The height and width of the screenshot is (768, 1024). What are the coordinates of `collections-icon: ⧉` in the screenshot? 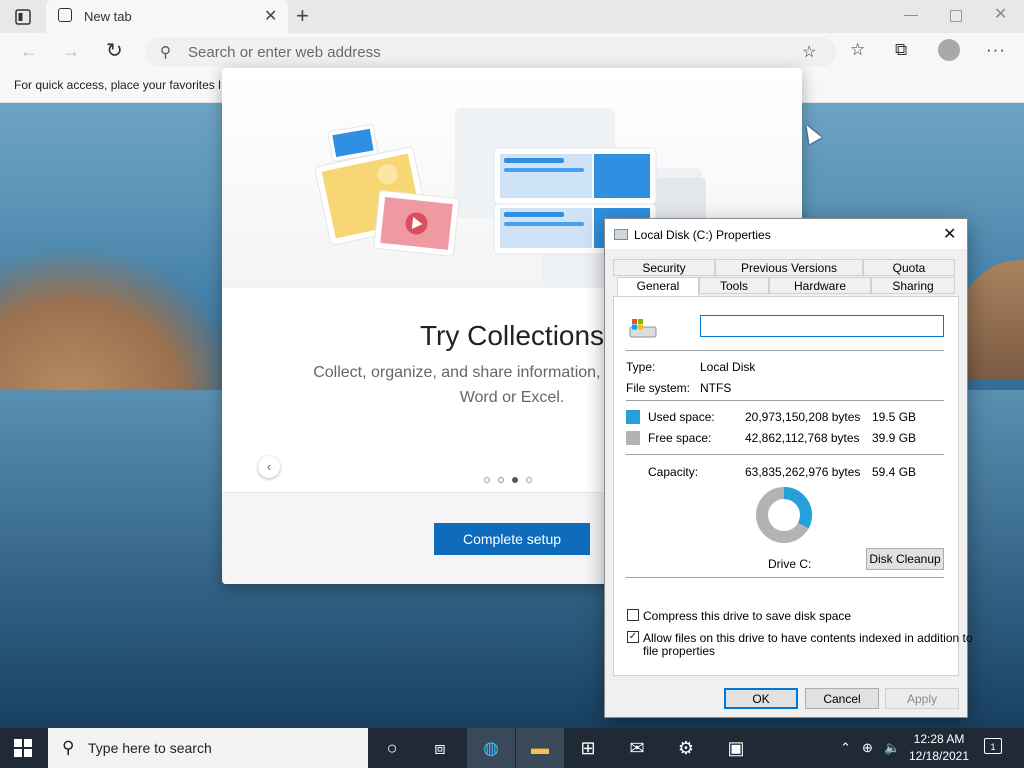 It's located at (901, 50).